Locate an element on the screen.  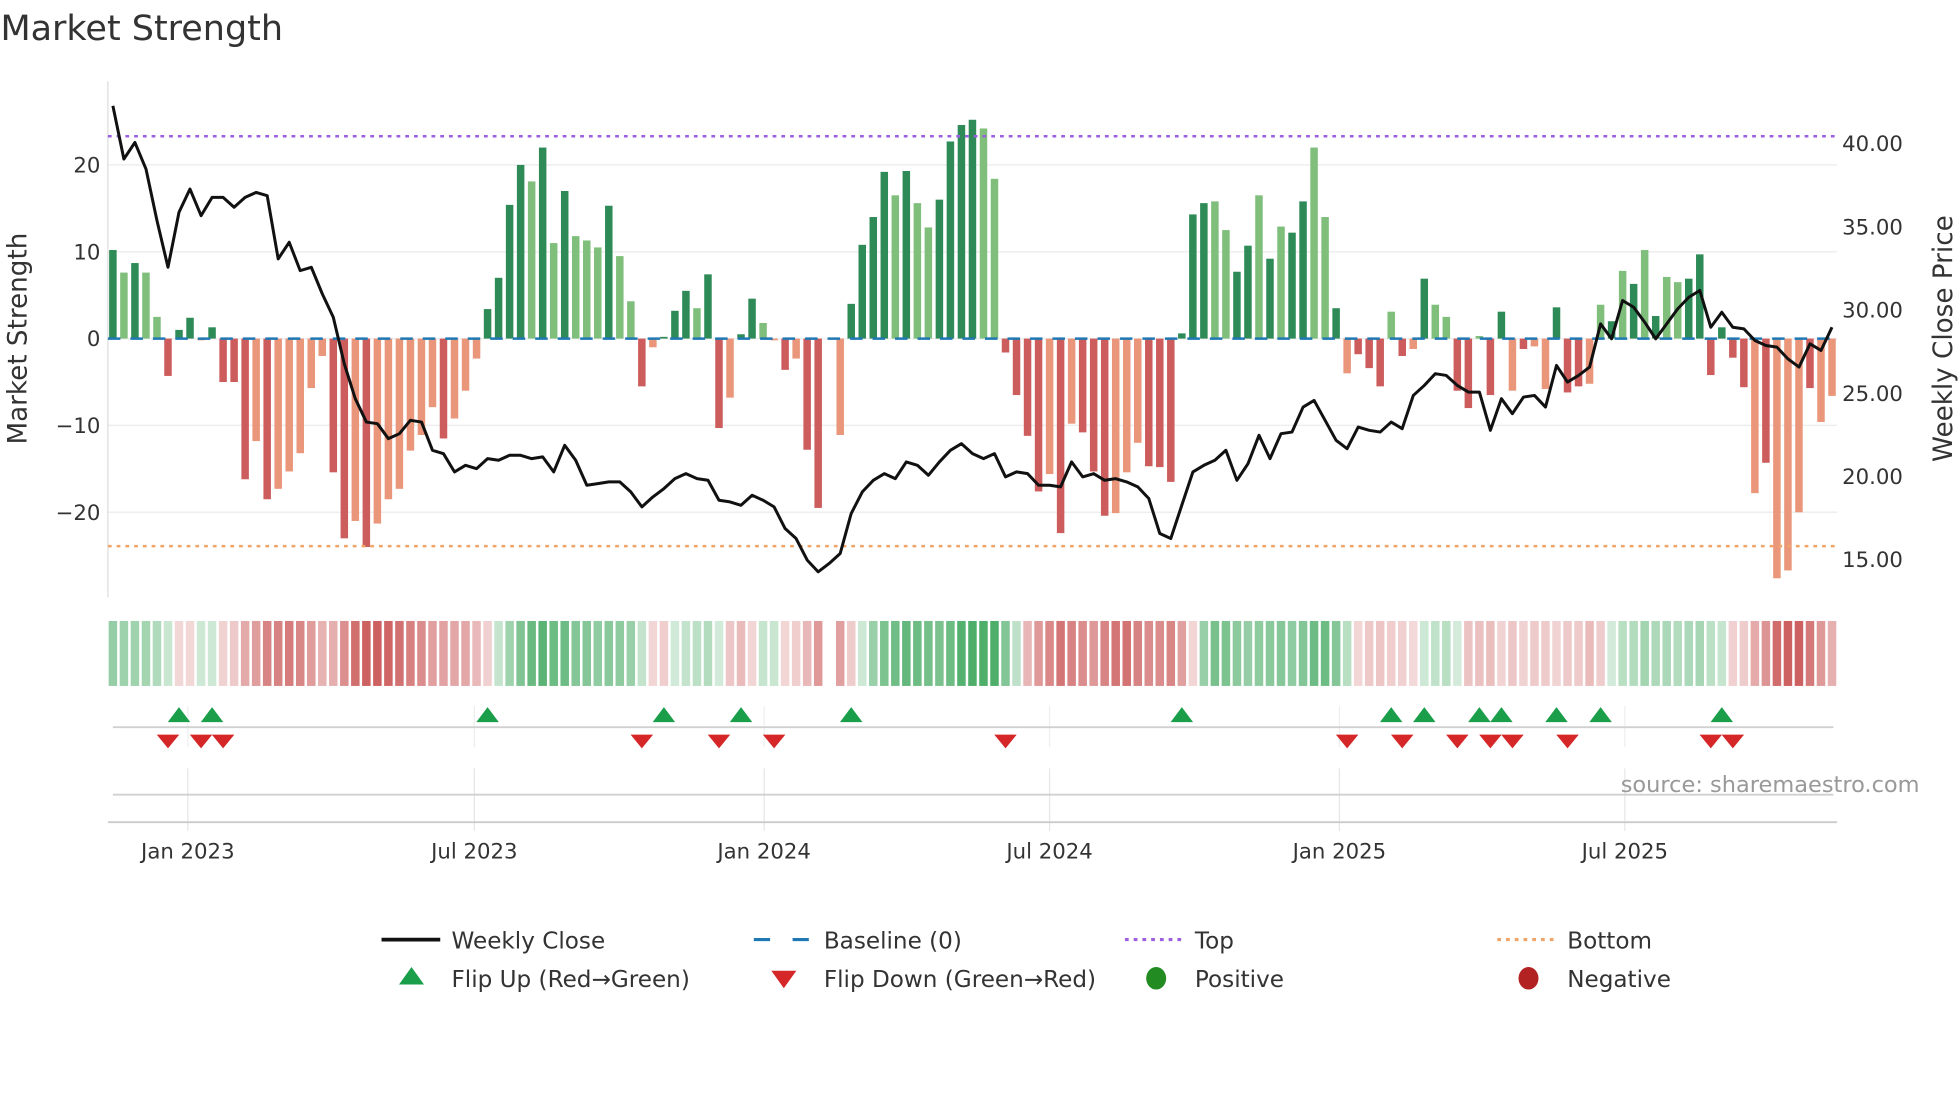
y2-tick-label: 25.00 is located at coordinates (1872, 394).